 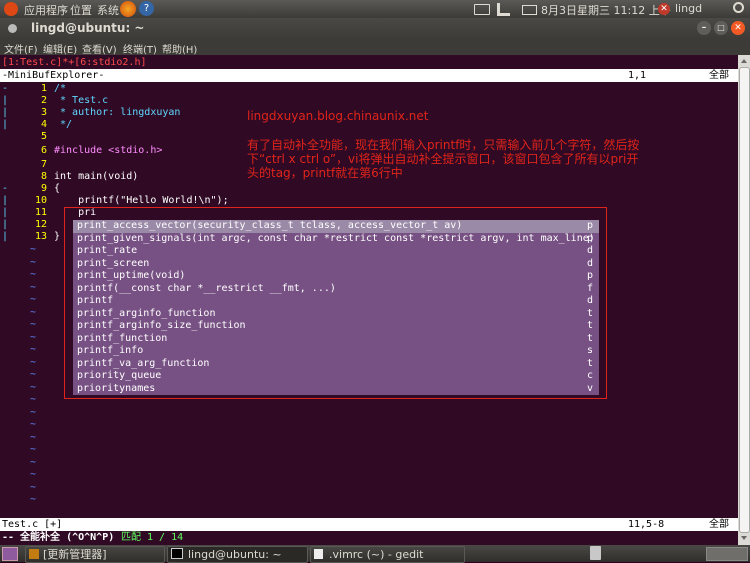 What do you see at coordinates (646, 524) in the screenshot?
I see `status-position: 11,5-8` at bounding box center [646, 524].